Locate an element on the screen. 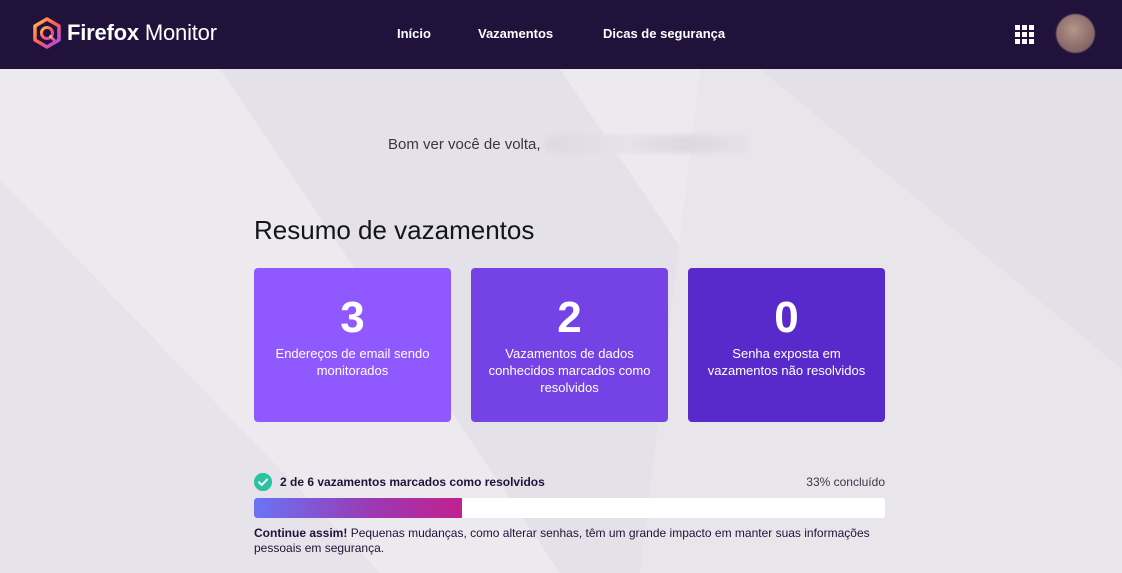 The height and width of the screenshot is (573, 1122). progress-bar is located at coordinates (569, 508).